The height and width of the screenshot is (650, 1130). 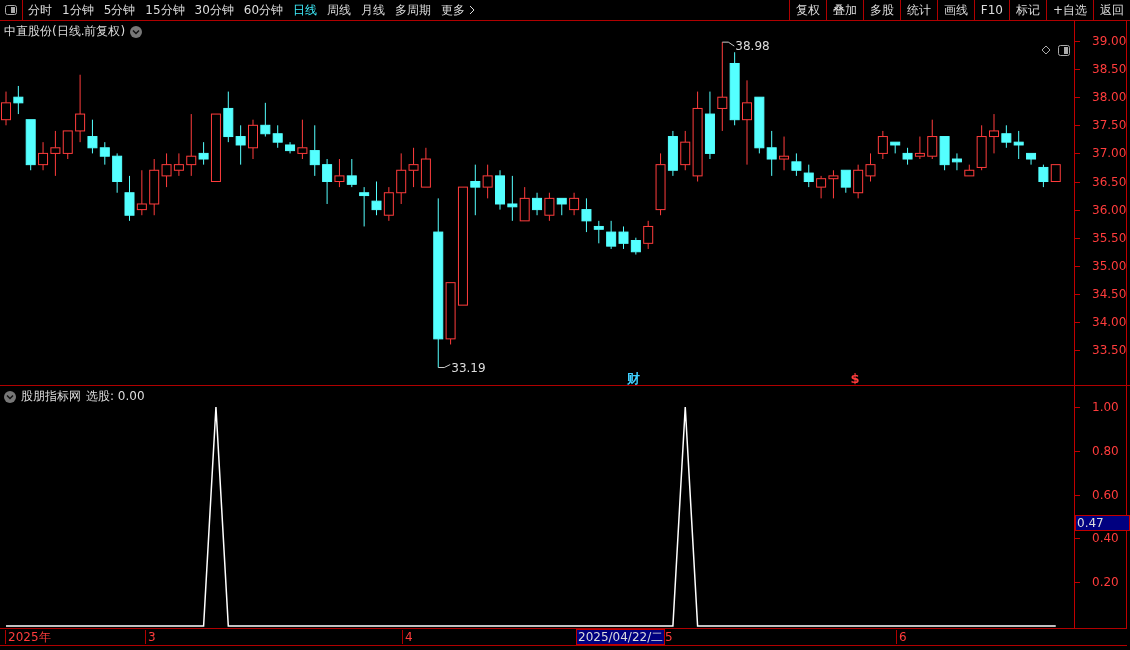 I want to click on axis-label: 35.00, so click(x=1109, y=265).